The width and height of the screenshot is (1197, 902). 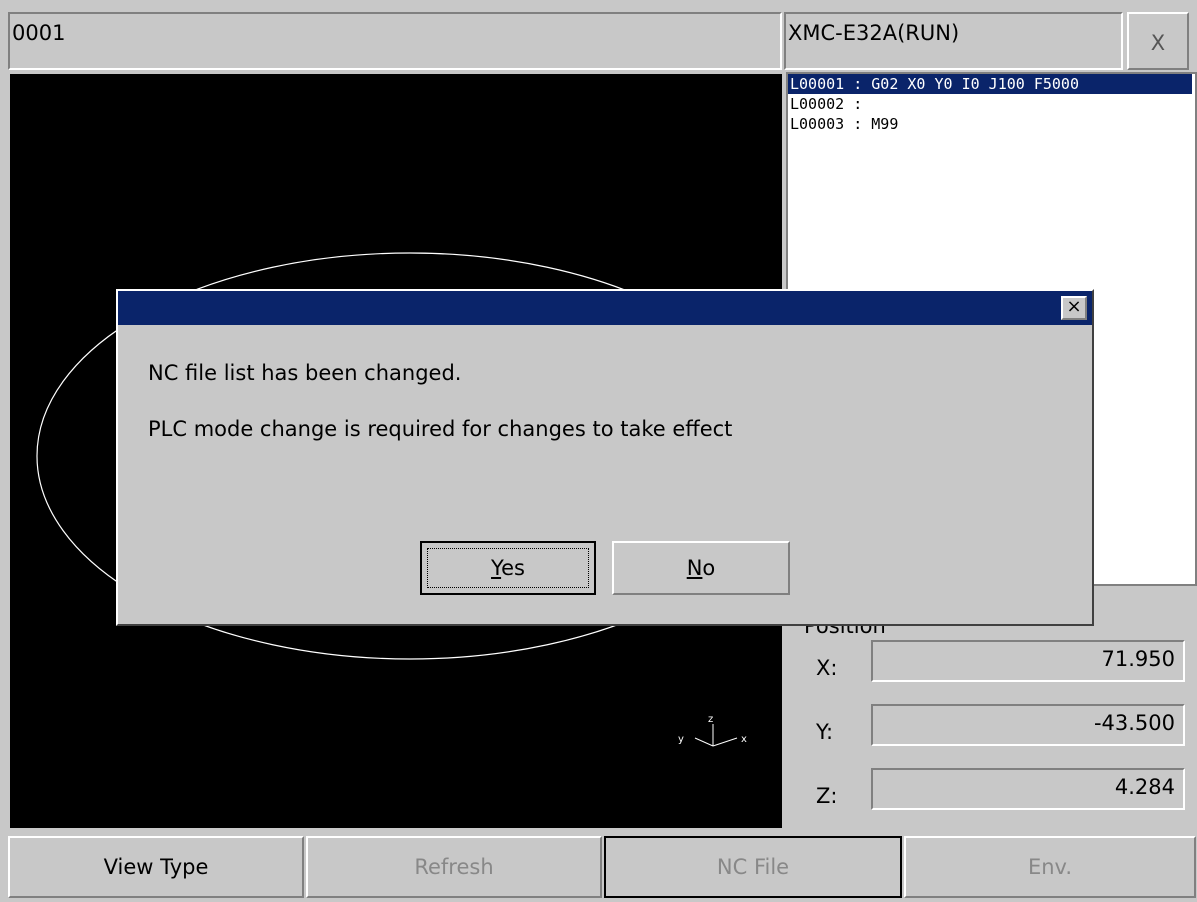 What do you see at coordinates (1028, 789) in the screenshot?
I see `axis-value-z: 4.284` at bounding box center [1028, 789].